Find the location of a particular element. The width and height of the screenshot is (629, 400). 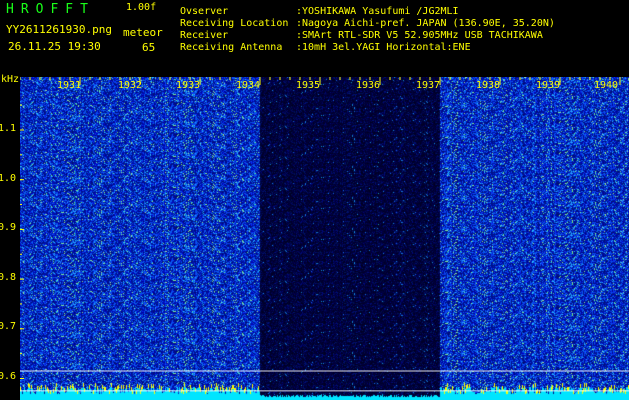

x-tick-label: 1939 is located at coordinates (548, 85).